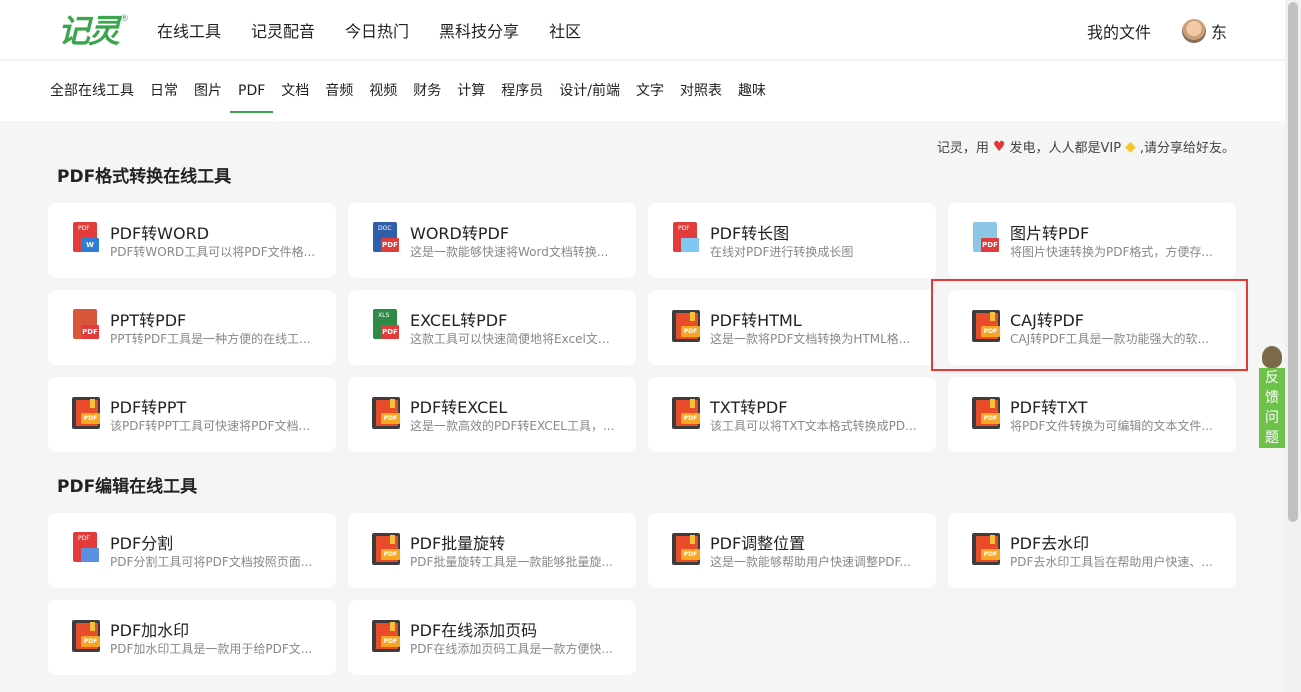 Image resolution: width=1301 pixels, height=692 pixels. Describe the element at coordinates (295, 91) in the screenshot. I see `category-document: 文档` at that location.